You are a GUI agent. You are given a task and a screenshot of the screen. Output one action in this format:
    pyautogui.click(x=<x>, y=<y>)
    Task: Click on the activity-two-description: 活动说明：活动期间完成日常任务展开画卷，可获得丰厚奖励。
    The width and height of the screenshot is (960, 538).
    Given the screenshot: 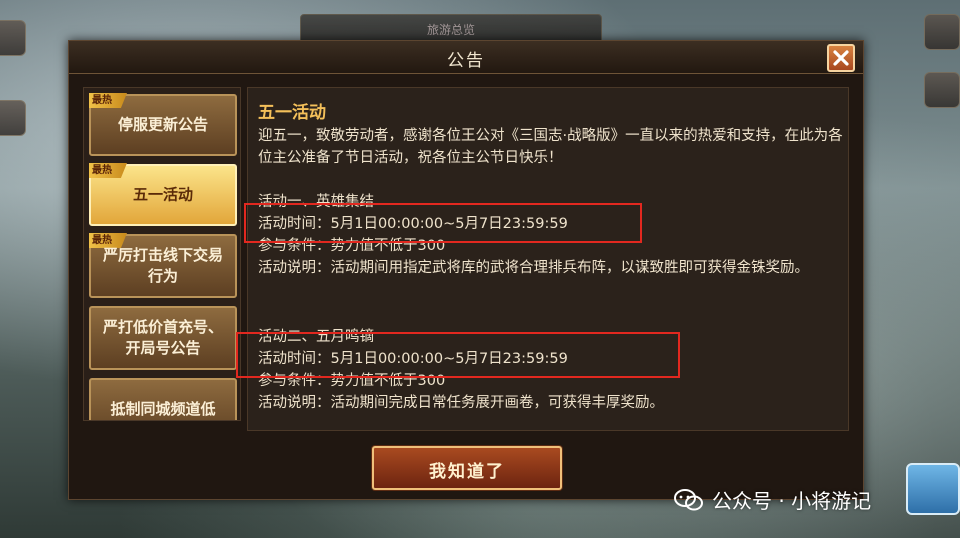 What is the action you would take?
    pyautogui.click(x=461, y=403)
    